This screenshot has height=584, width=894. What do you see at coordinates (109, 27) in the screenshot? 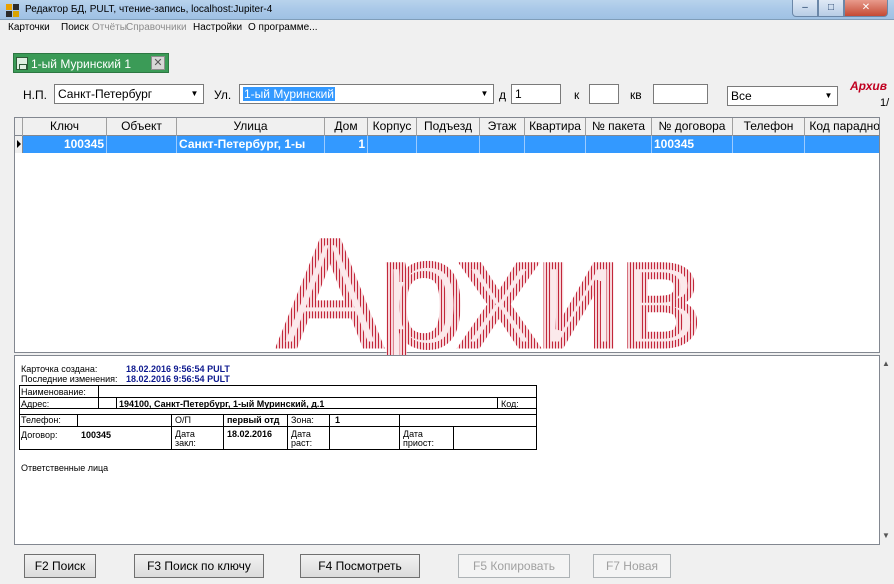
I see `menu-reports: Отчёты` at bounding box center [109, 27].